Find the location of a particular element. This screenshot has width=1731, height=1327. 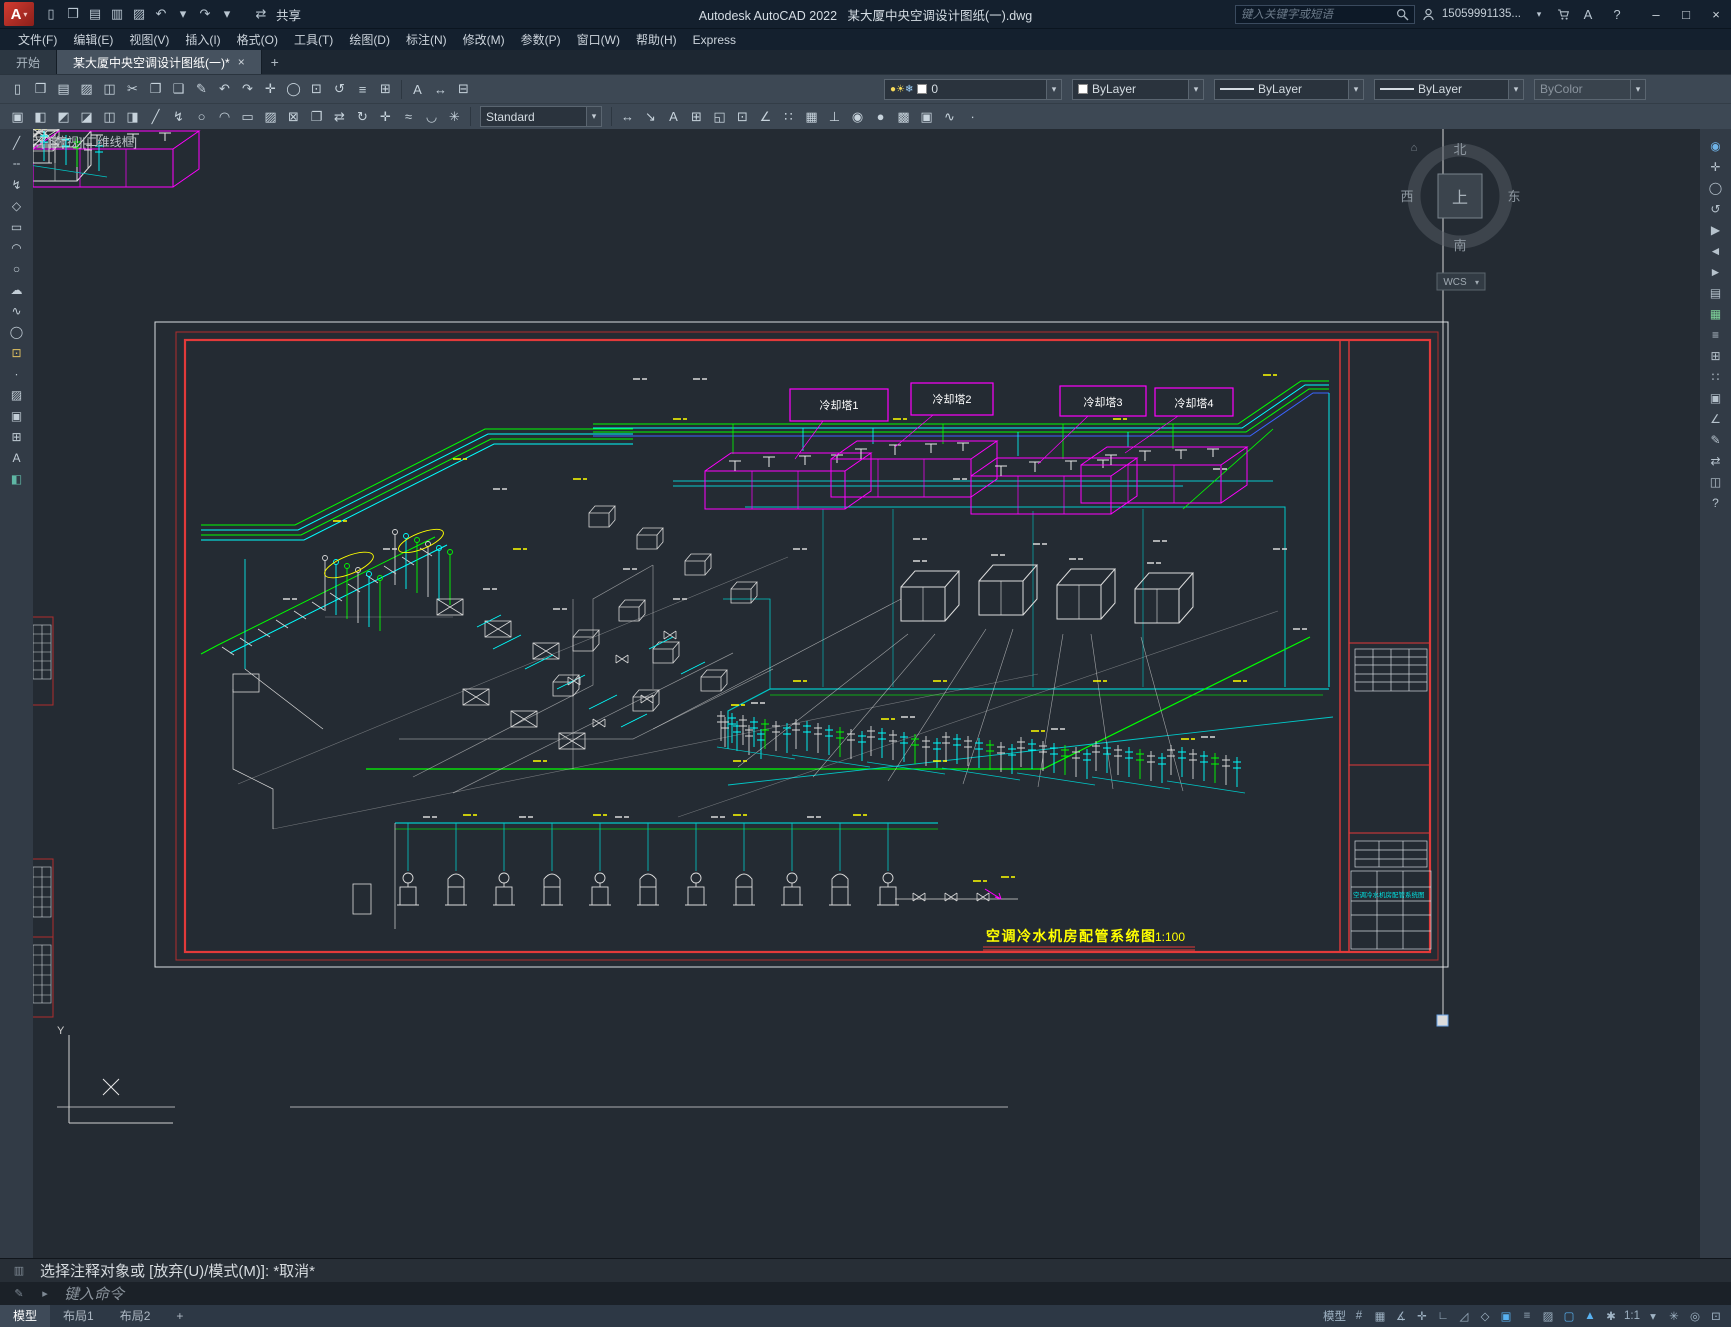

snap-icon: ▦ is located at coordinates (1380, 1316).